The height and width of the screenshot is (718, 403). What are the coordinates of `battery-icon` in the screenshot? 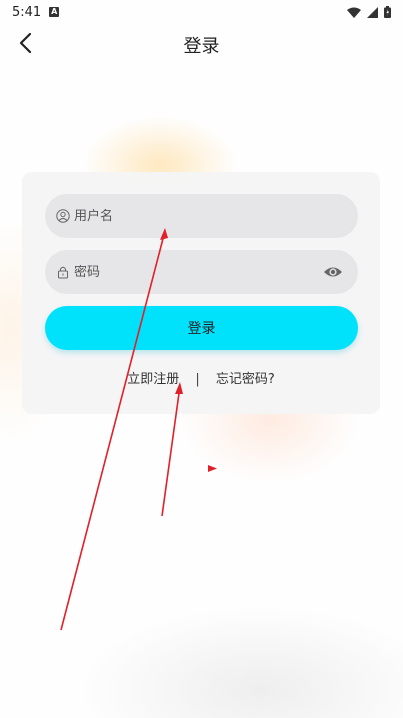 It's located at (387, 12).